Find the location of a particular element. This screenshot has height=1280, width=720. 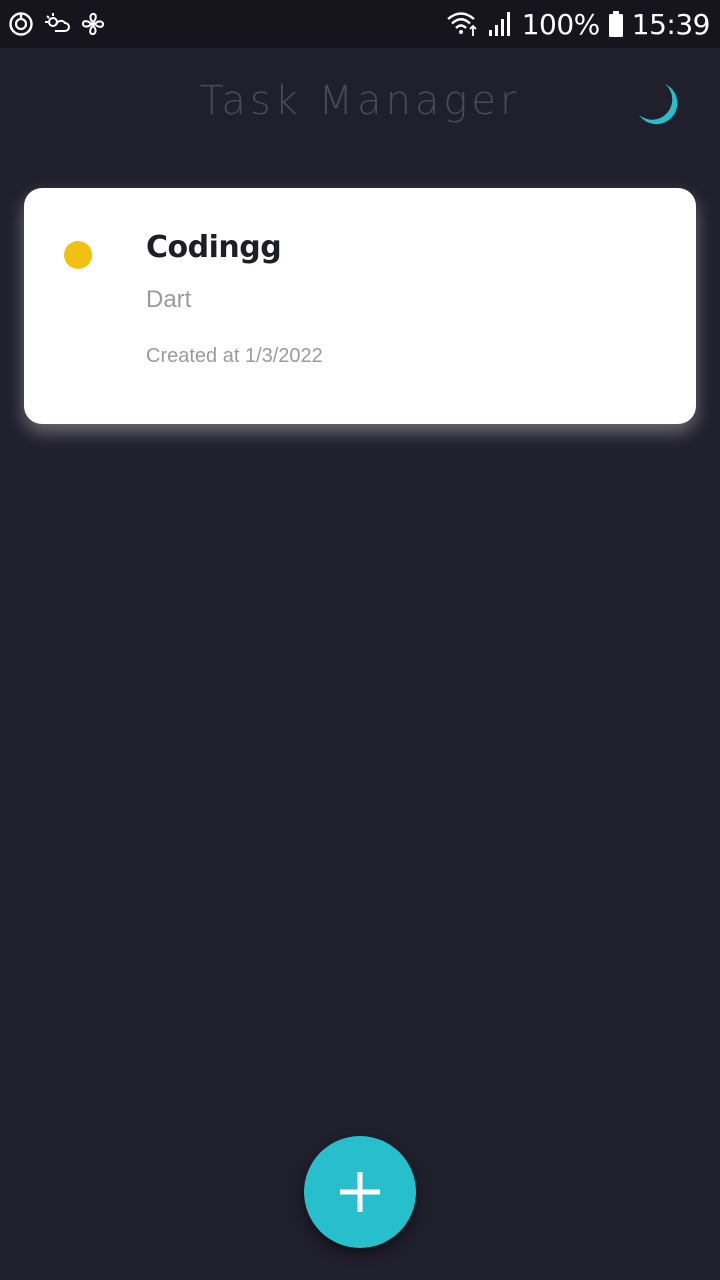

task-priority-dot is located at coordinates (78, 255).